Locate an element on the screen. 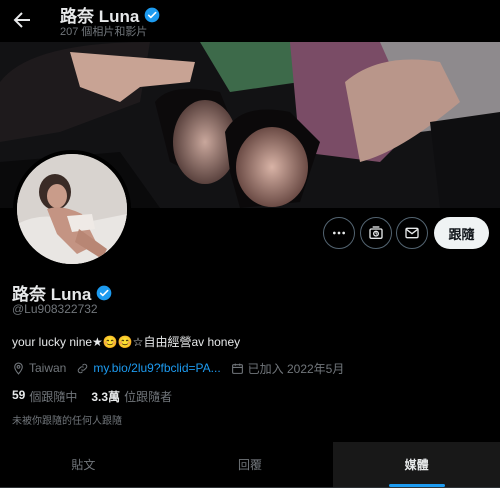  followers-count: 3.3萬 is located at coordinates (106, 397).